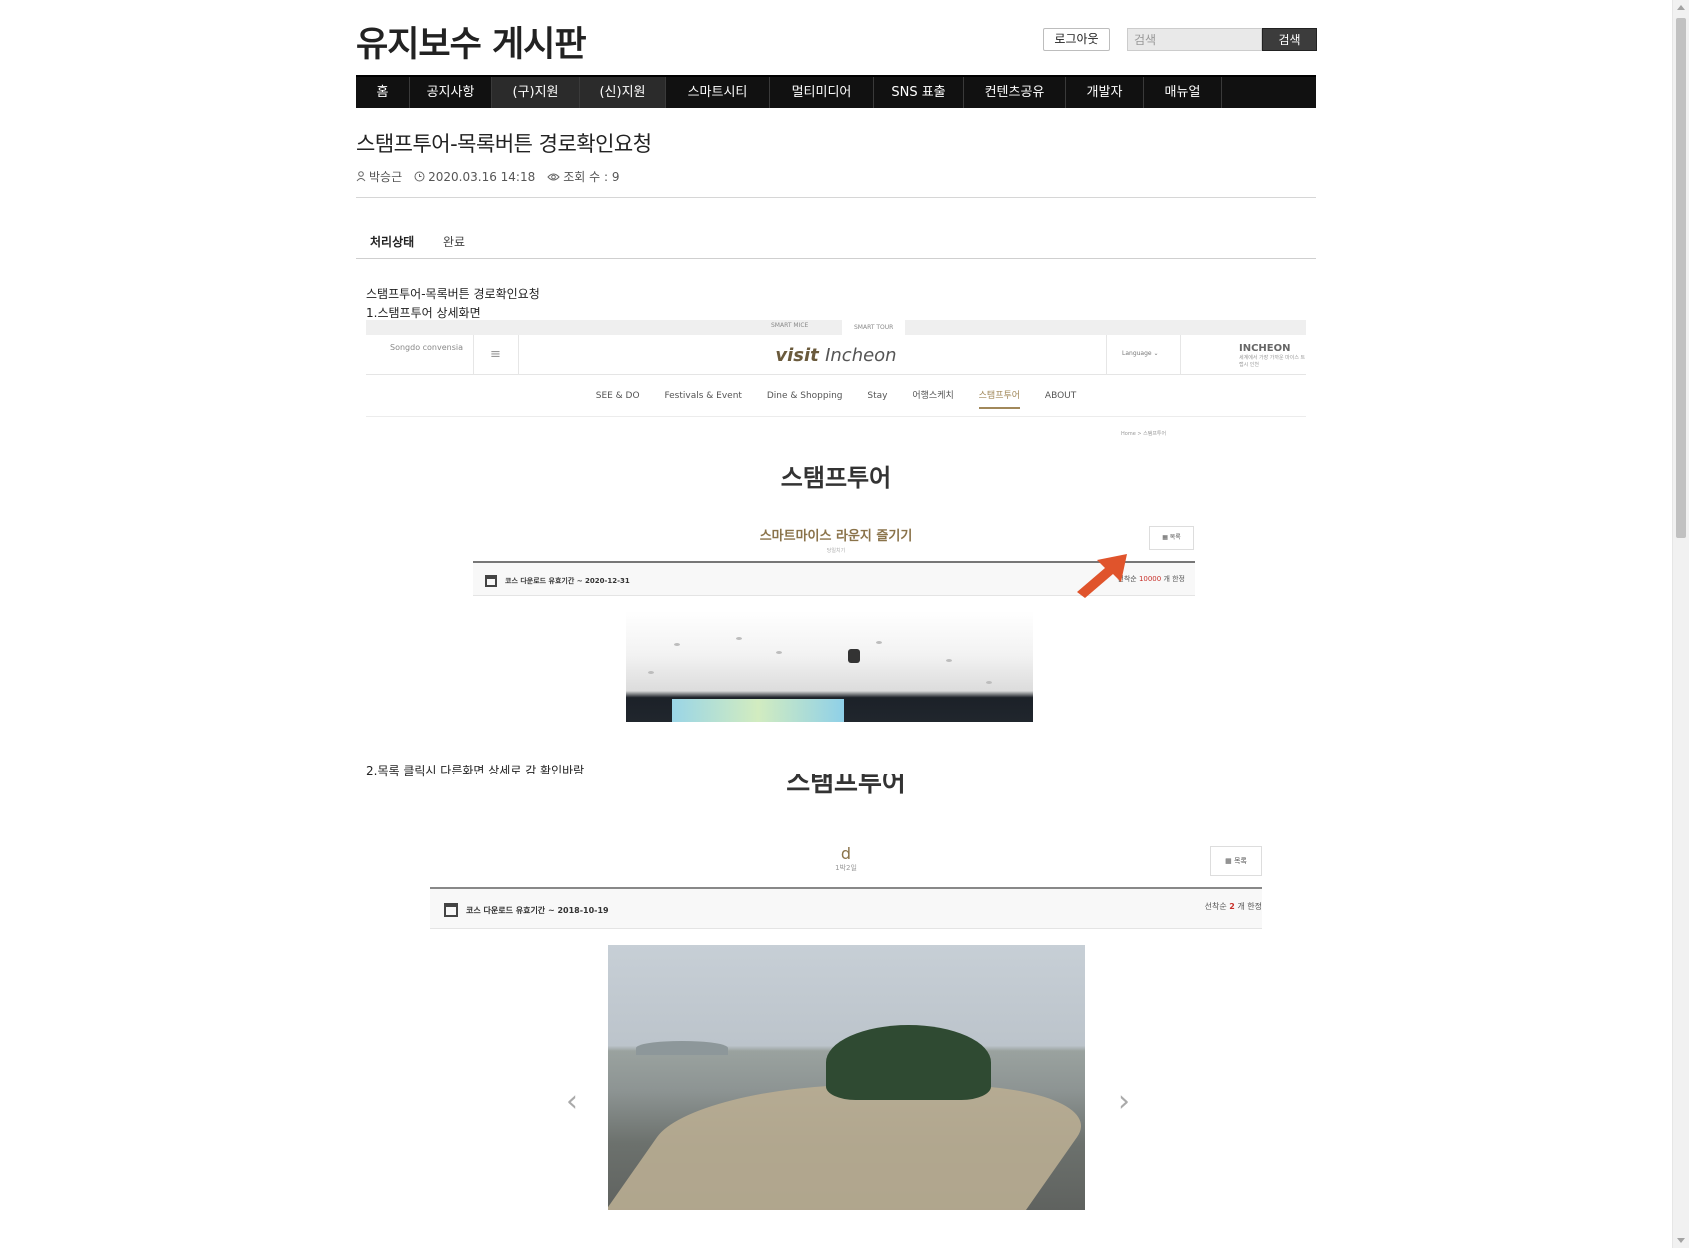 This screenshot has height=1248, width=1689. What do you see at coordinates (572, 1101) in the screenshot?
I see `prev-arrow-icon: ‹` at bounding box center [572, 1101].